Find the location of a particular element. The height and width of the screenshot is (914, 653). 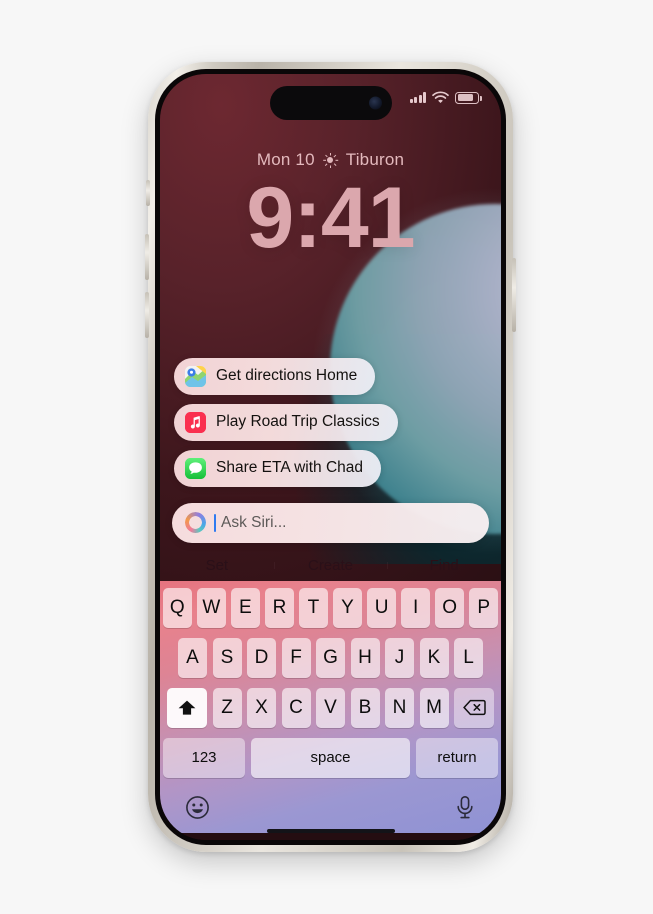

keyboard-row-1: Q W E R T Y U I O P is located at coordinates (330, 607).